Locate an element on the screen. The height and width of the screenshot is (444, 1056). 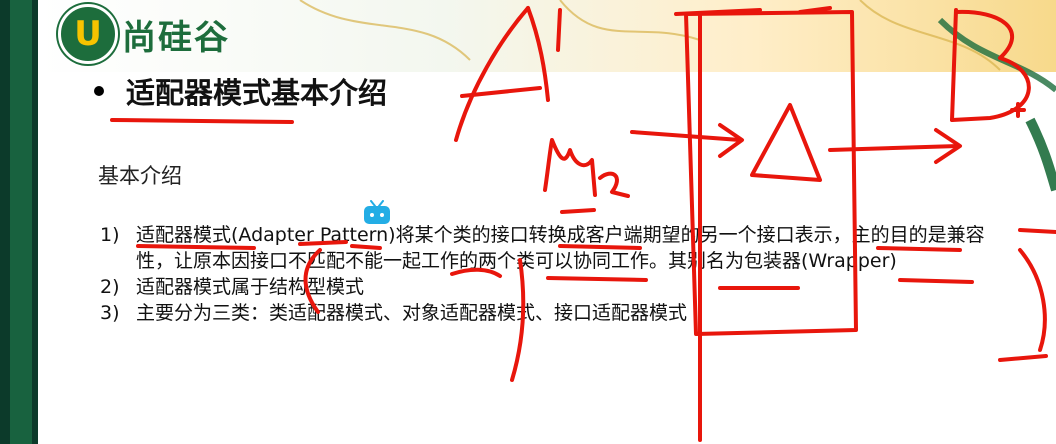
left-border-stripe is located at coordinates (21, 222).